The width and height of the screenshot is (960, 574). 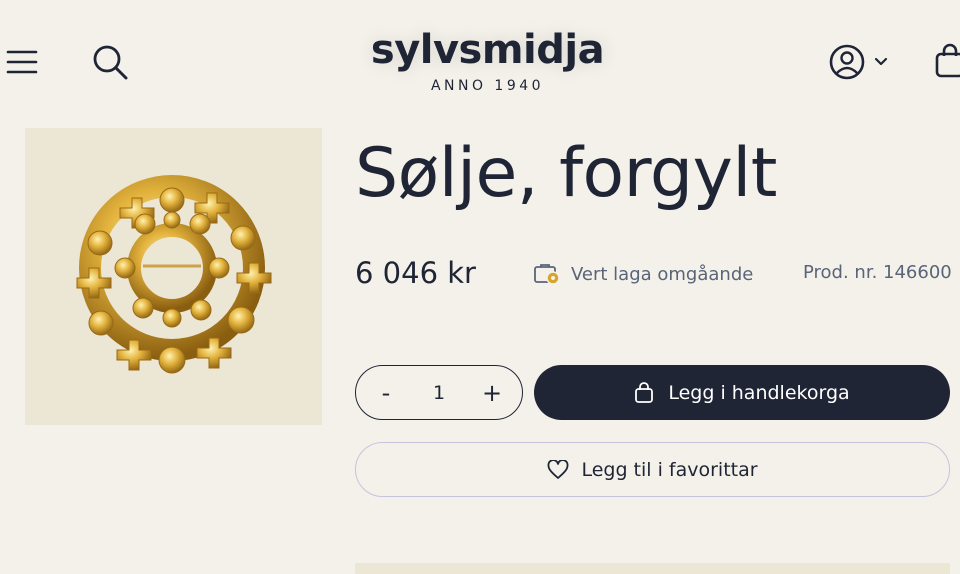 What do you see at coordinates (662, 274) in the screenshot?
I see `availability-label: Vert laga omgåande` at bounding box center [662, 274].